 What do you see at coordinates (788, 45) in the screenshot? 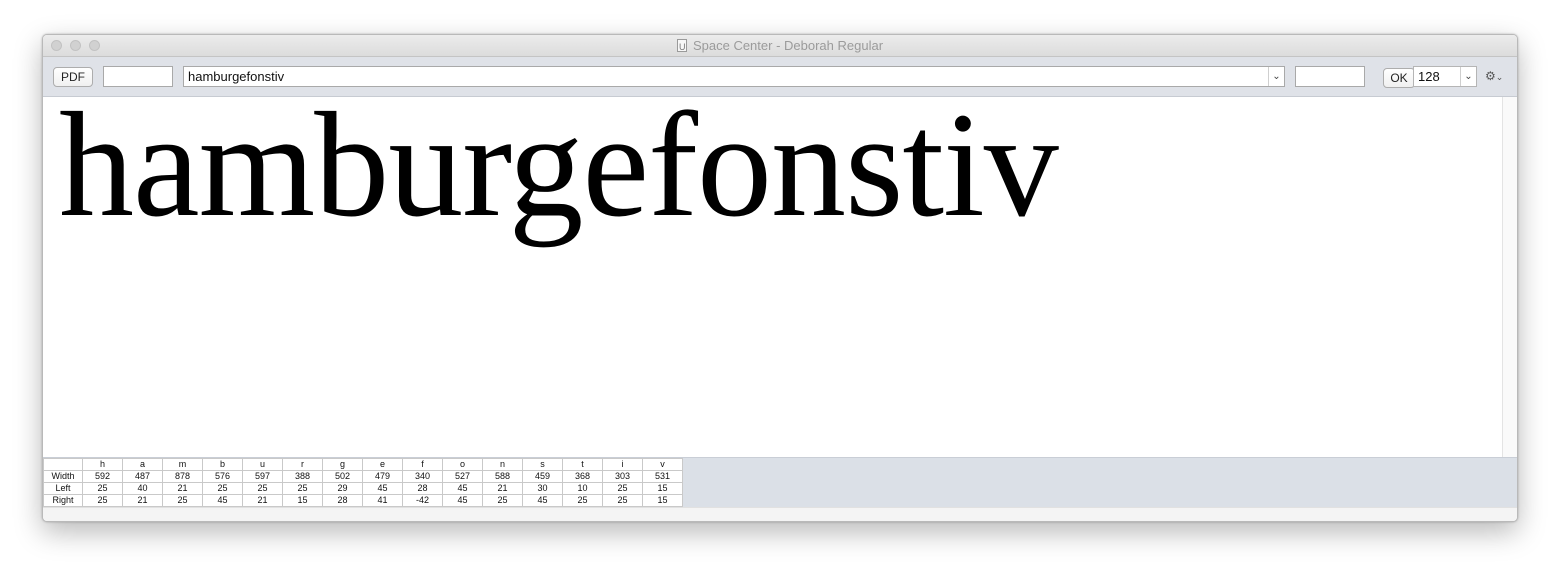
I see `window-title: Space Center - Deborah Regular` at bounding box center [788, 45].